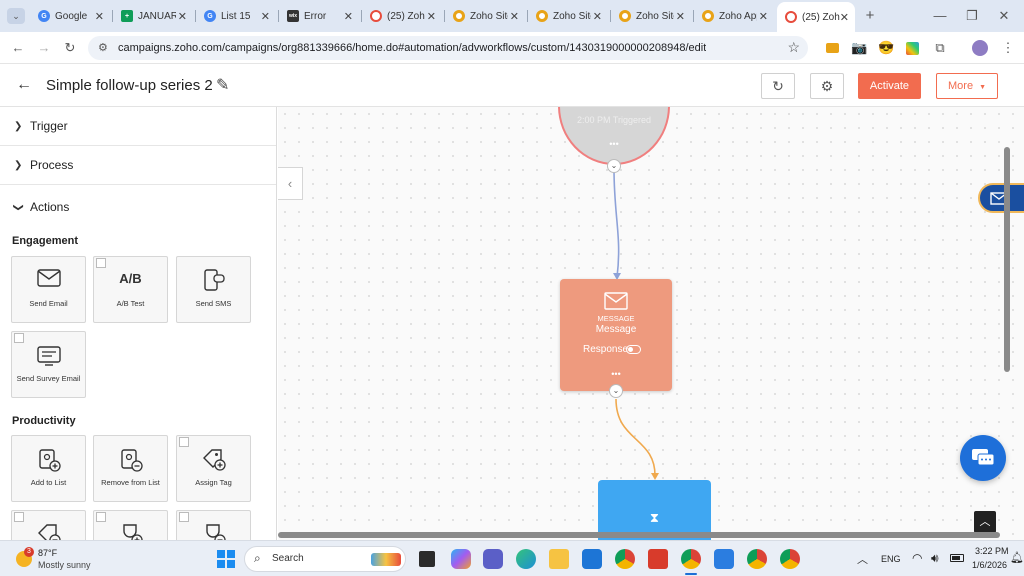 This screenshot has height=576, width=1024. I want to click on site-settings-icon: ⚙, so click(103, 47).